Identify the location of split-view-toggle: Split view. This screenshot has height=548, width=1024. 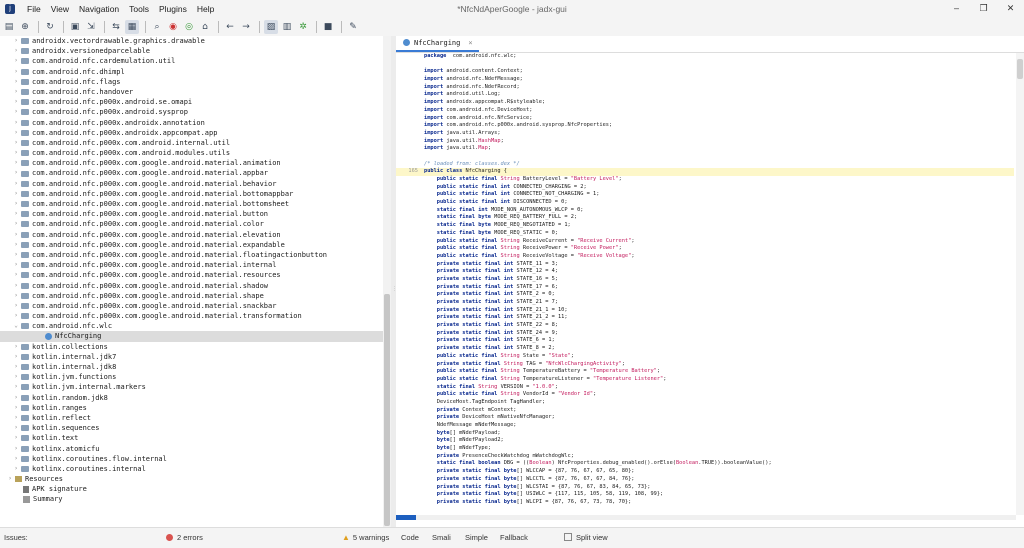
(586, 537).